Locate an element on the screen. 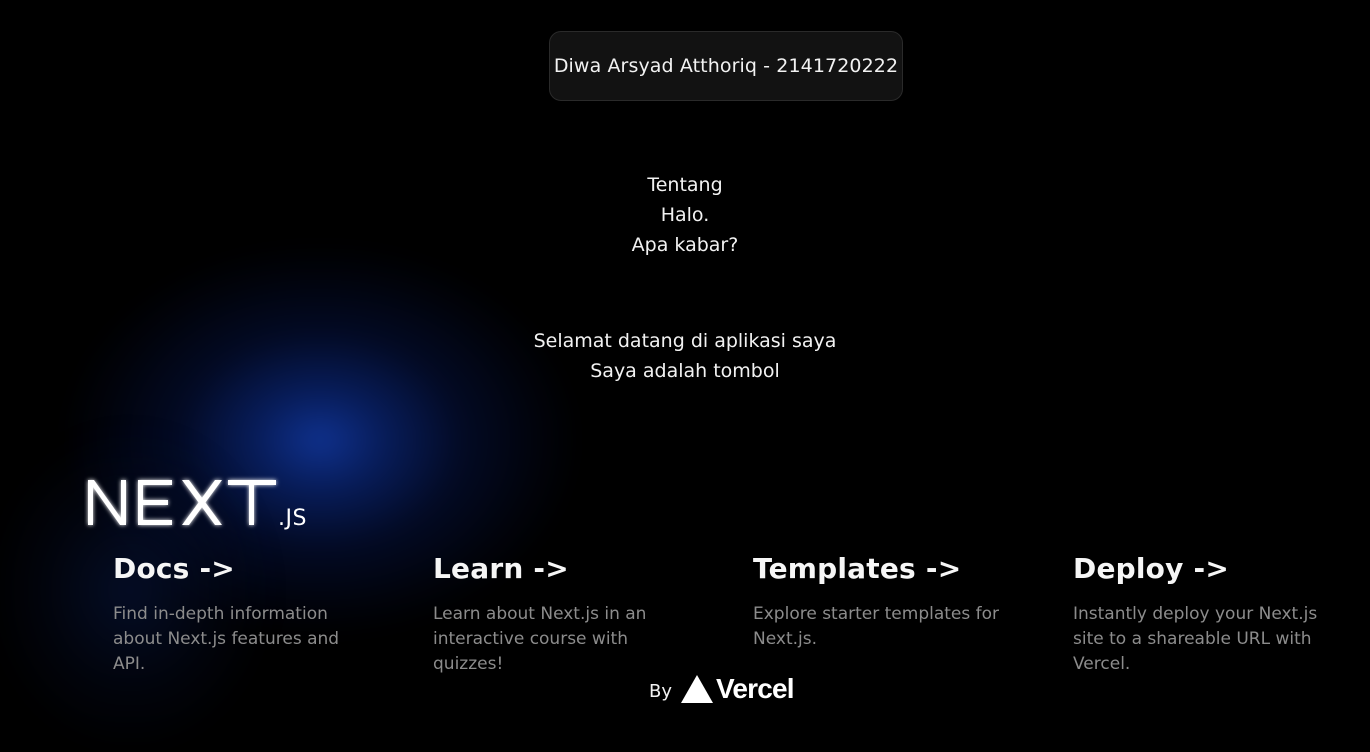 This screenshot has width=1370, height=752. by-label: By is located at coordinates (661, 691).